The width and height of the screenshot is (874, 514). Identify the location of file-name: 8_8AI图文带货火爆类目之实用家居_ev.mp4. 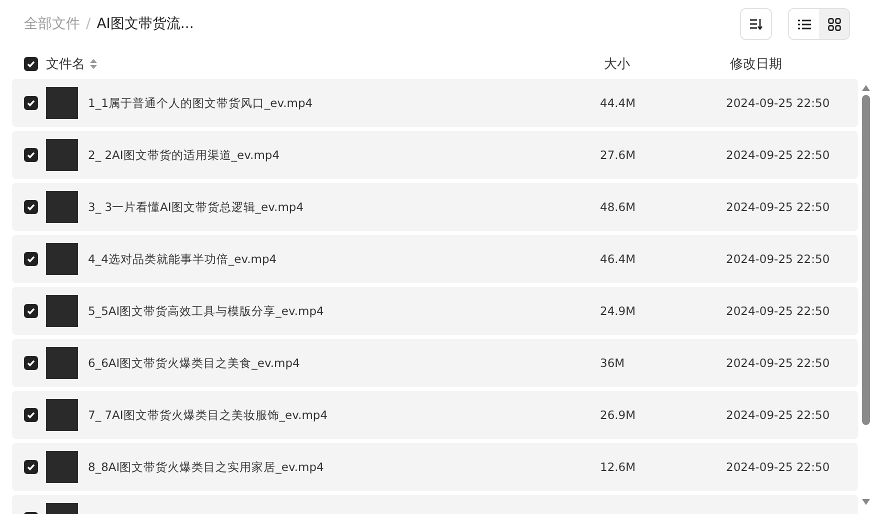
(206, 467).